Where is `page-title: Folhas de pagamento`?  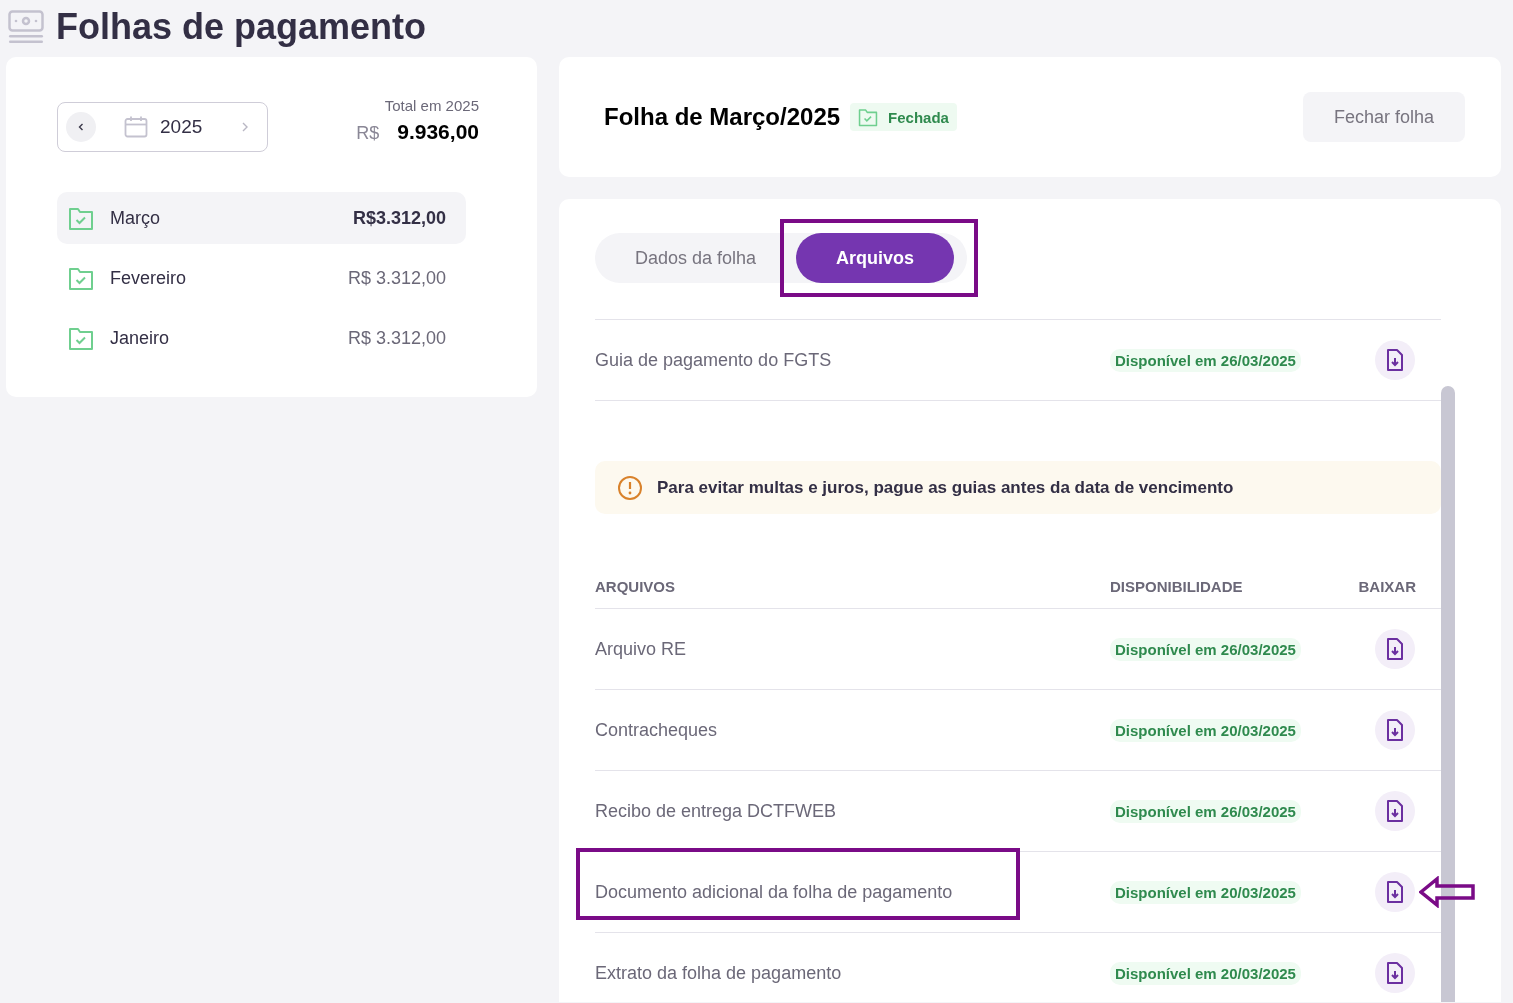
page-title: Folhas de pagamento is located at coordinates (241, 27).